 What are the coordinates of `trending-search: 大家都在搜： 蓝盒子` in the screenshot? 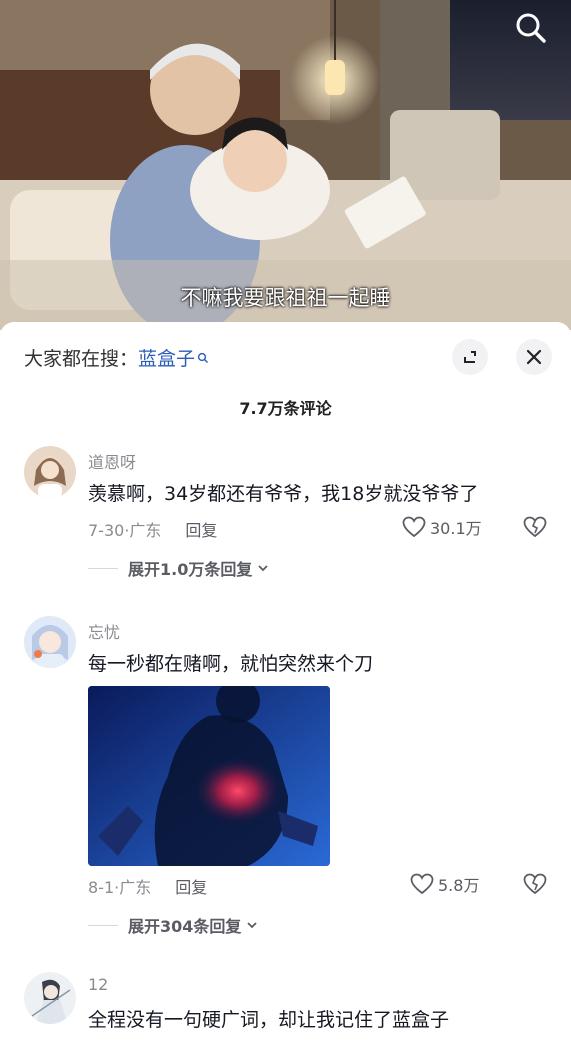 It's located at (116, 357).